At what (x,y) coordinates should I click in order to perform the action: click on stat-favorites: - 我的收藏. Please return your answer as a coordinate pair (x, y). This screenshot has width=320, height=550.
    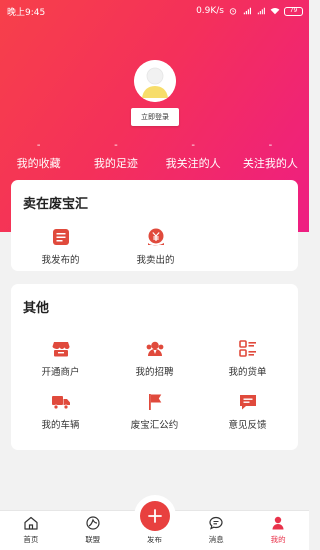
    Looking at the image, I should click on (38, 158).